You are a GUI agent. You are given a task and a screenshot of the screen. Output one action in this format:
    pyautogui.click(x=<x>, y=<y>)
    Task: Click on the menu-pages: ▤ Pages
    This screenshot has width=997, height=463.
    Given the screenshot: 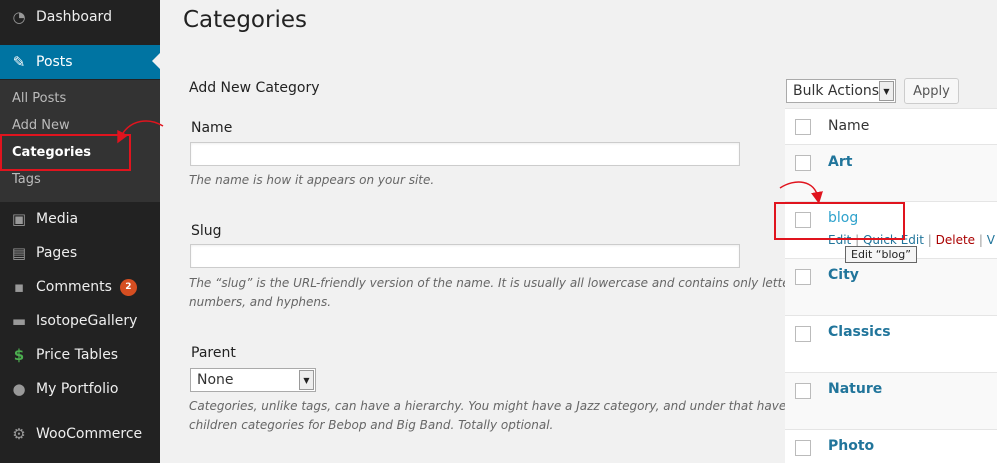 What is the action you would take?
    pyautogui.click(x=80, y=253)
    